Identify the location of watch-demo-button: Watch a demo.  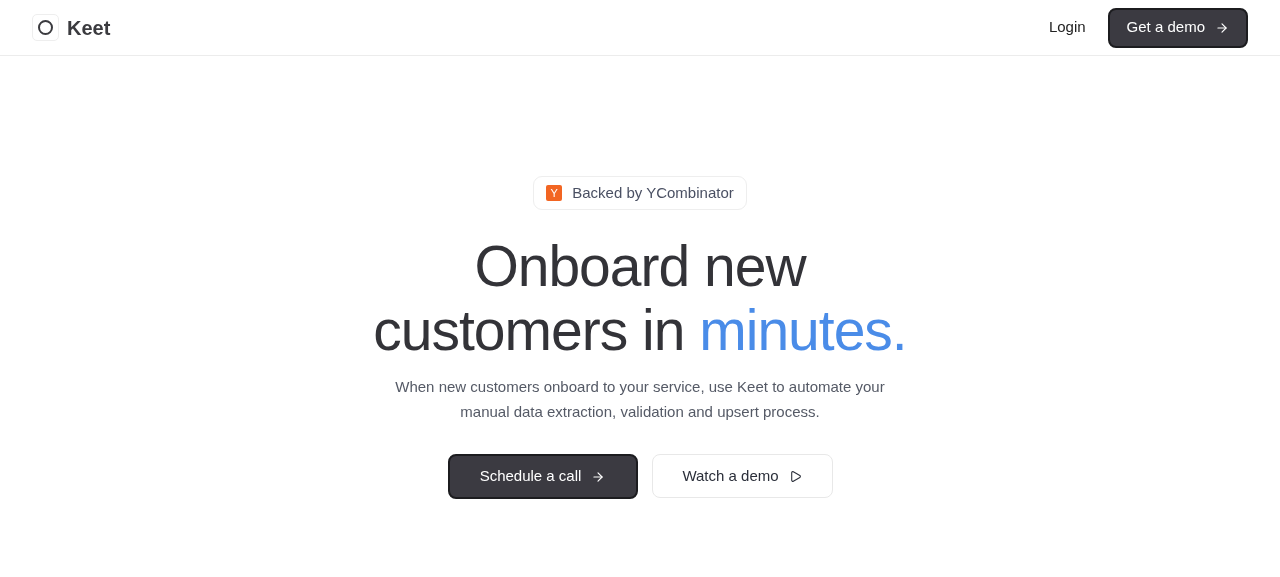
(742, 476).